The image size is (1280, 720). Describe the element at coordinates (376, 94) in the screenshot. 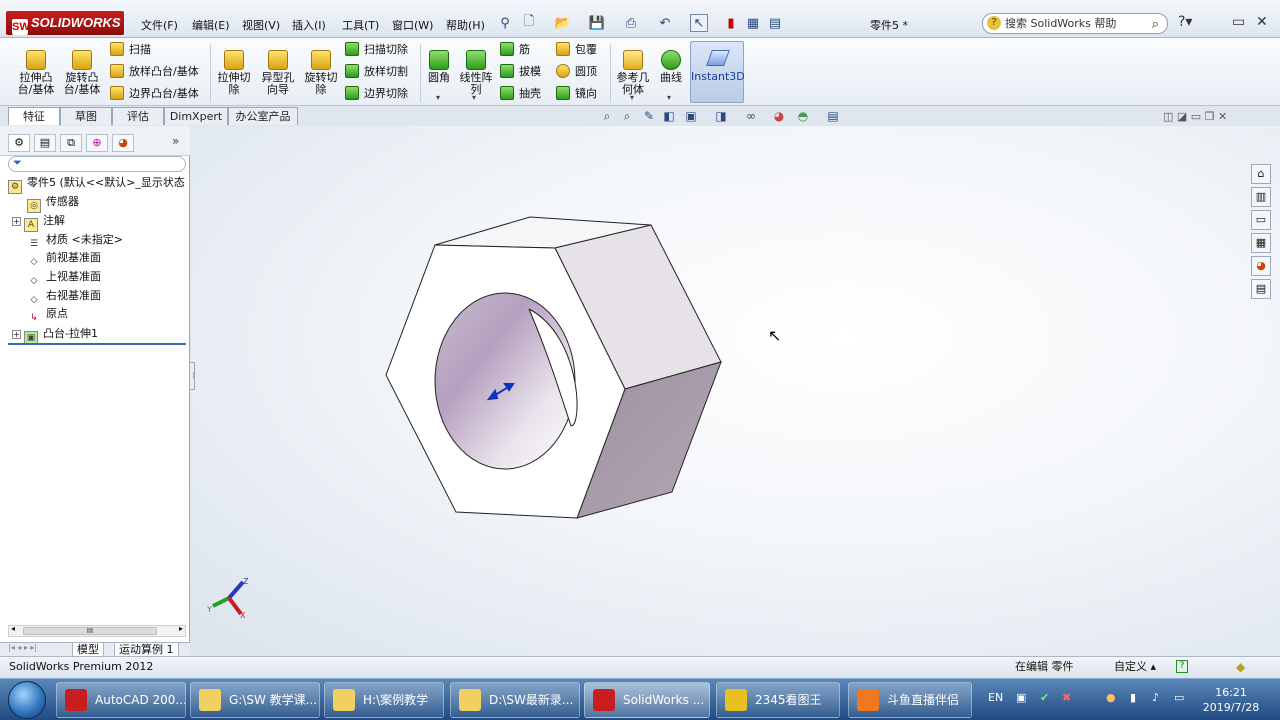

I see `boundary-cut-button: 边界切除` at that location.